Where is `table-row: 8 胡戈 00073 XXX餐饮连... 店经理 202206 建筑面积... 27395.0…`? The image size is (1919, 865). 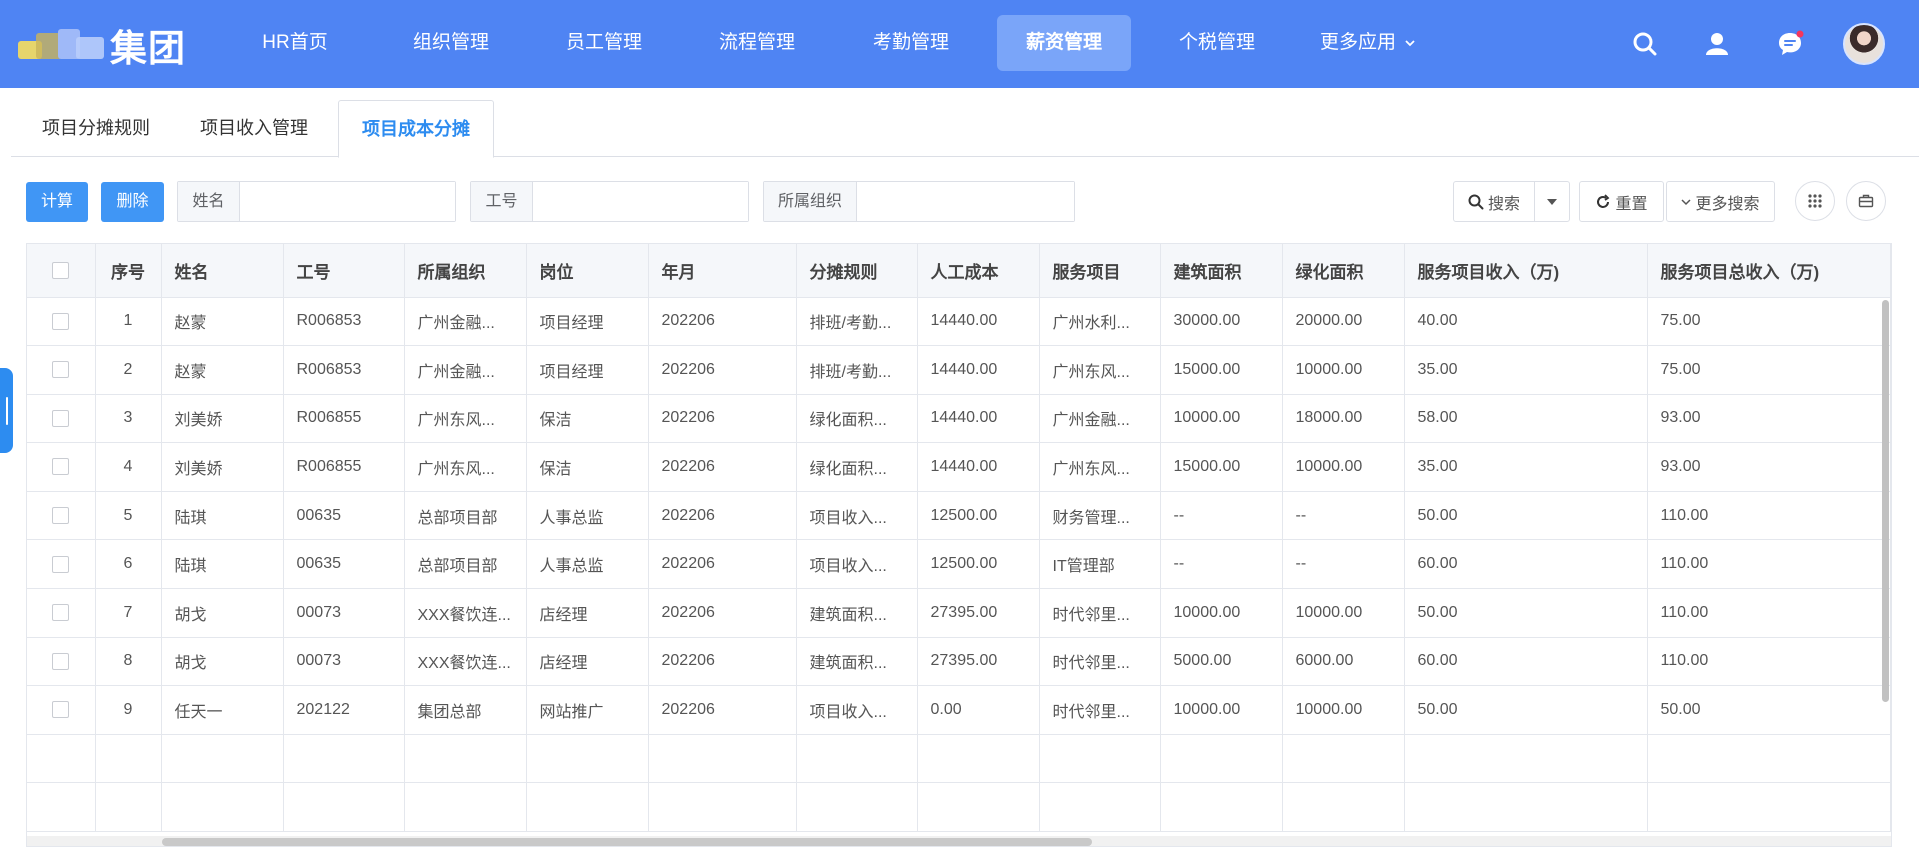
table-row: 8 胡戈 00073 XXX餐饮连... 店经理 202206 建筑面积... 27395.0… is located at coordinates (959, 662).